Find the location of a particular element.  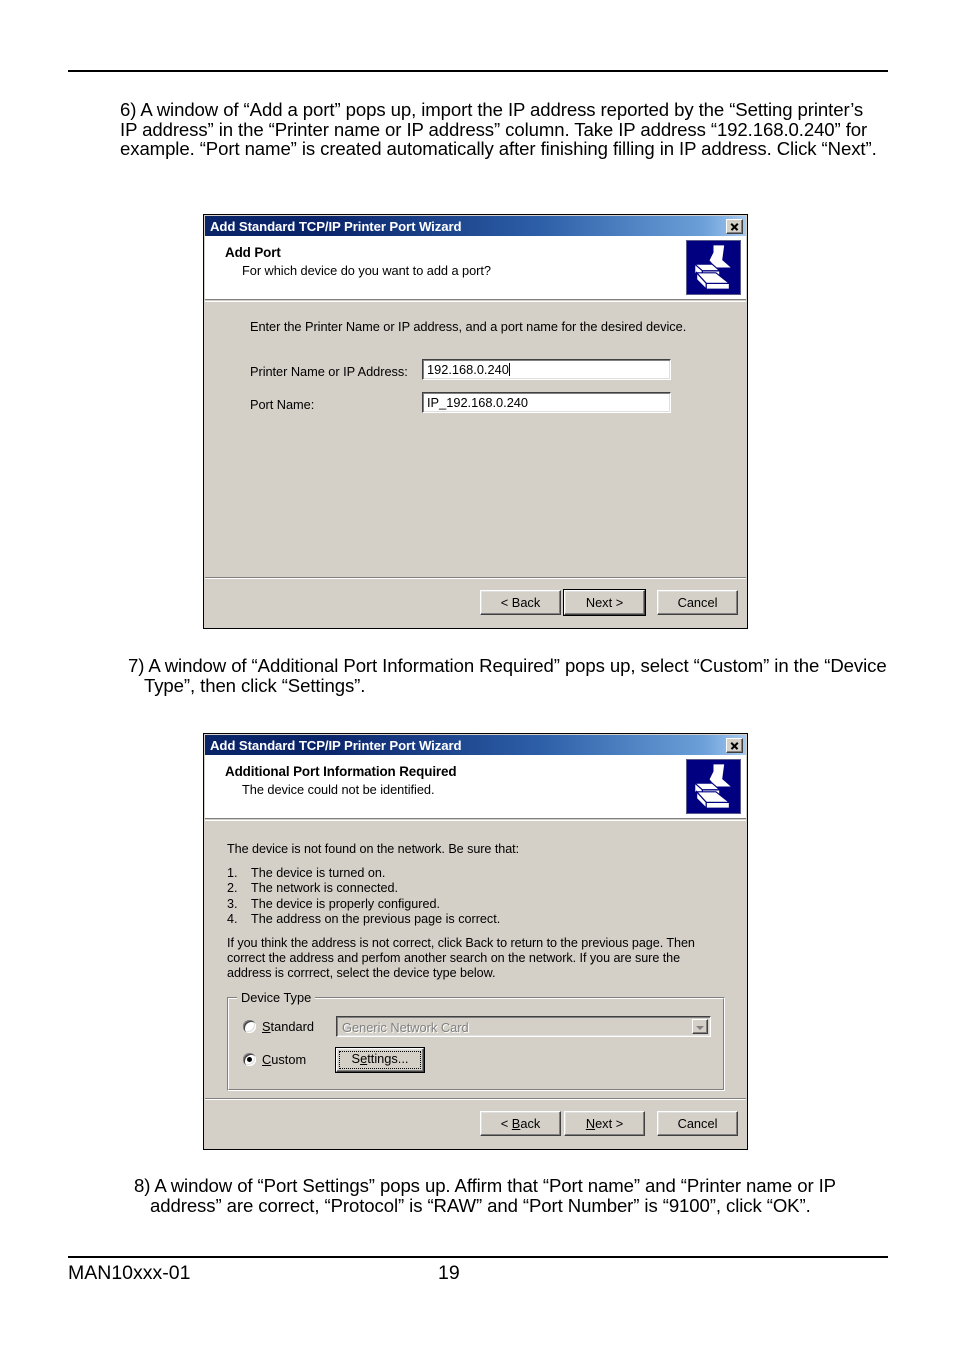

custom-radio-label: Custom is located at coordinates (284, 1059).